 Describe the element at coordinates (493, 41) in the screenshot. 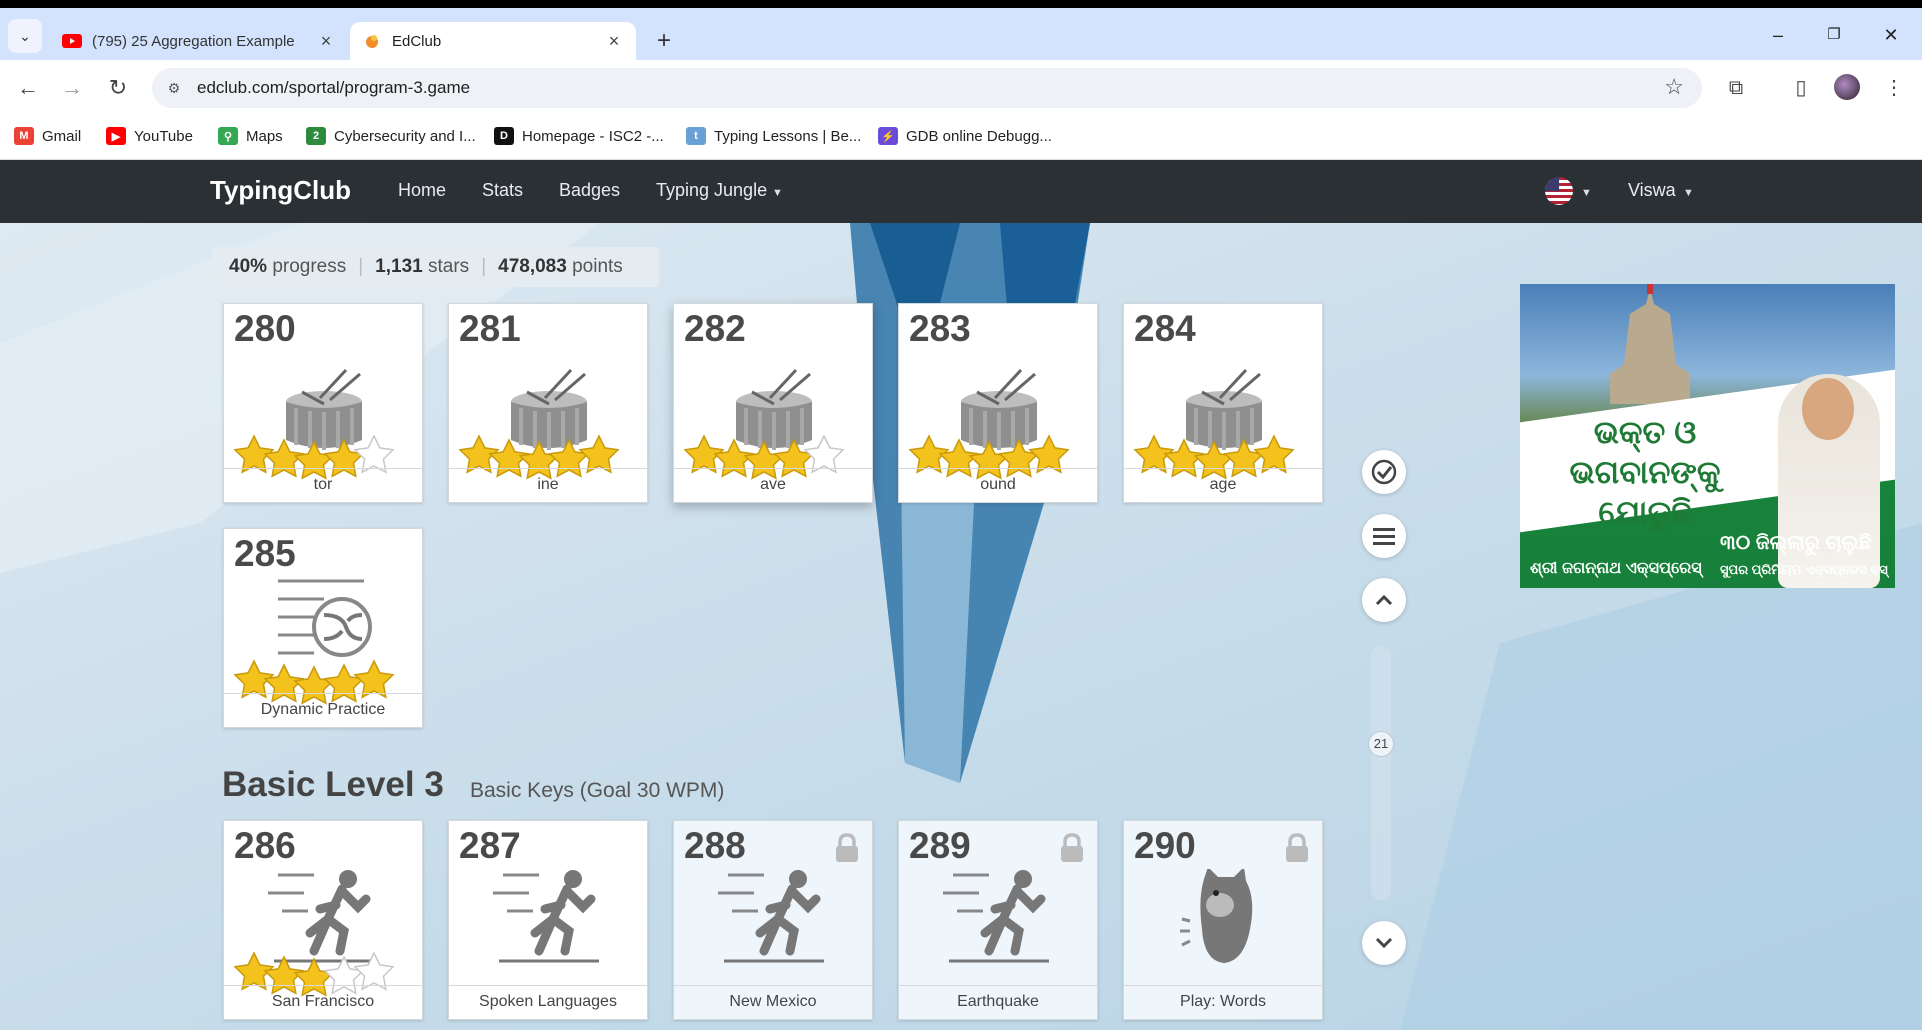

I see `tab-edclub: EdClub ×` at that location.